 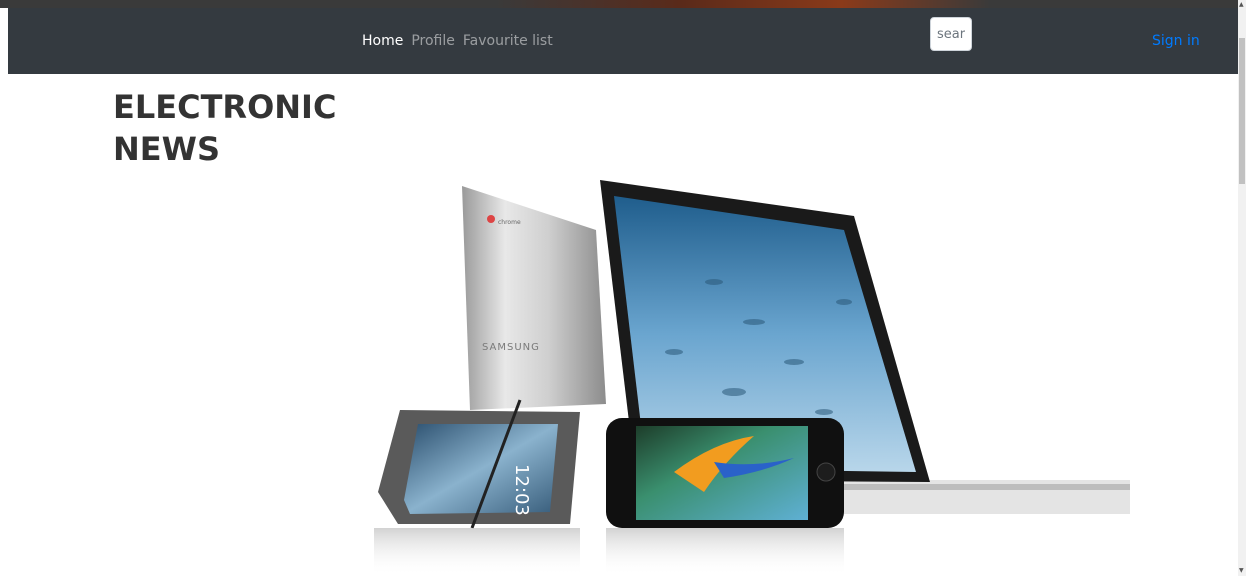 What do you see at coordinates (619, 4) in the screenshot?
I see `window-top-strip` at bounding box center [619, 4].